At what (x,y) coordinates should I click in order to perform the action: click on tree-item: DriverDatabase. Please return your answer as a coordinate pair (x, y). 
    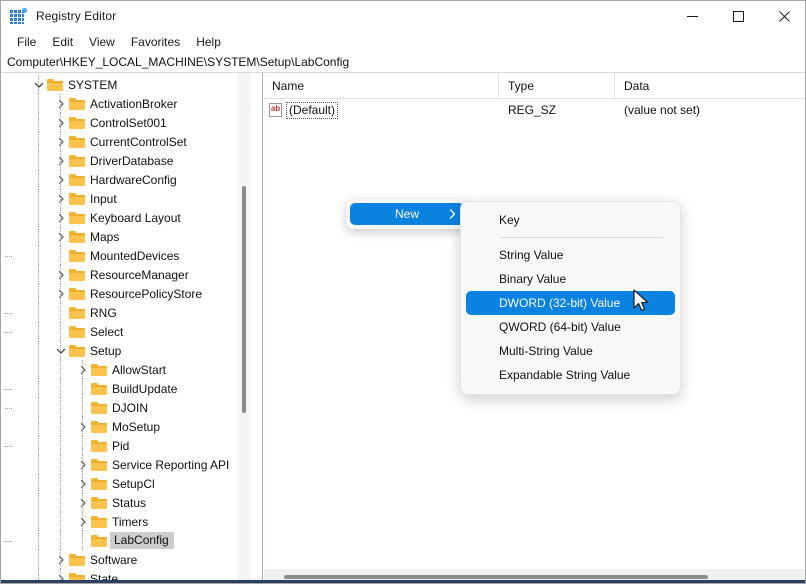
    Looking at the image, I should click on (119, 160).